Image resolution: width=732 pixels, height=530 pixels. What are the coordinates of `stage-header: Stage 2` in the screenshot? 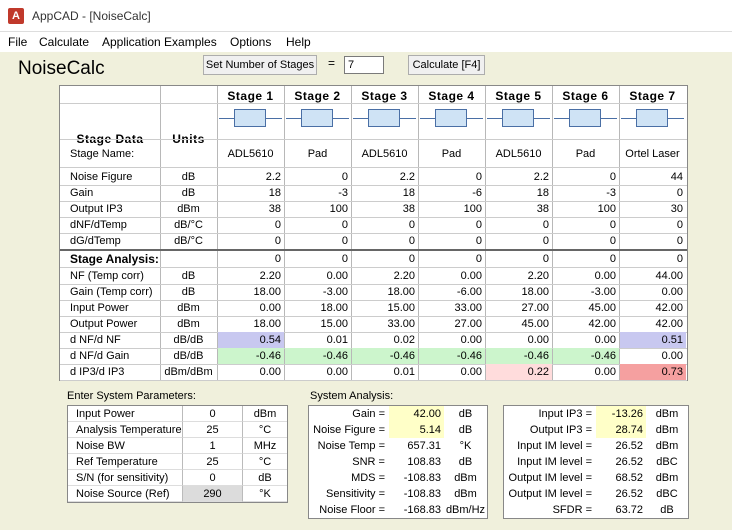 It's located at (317, 96).